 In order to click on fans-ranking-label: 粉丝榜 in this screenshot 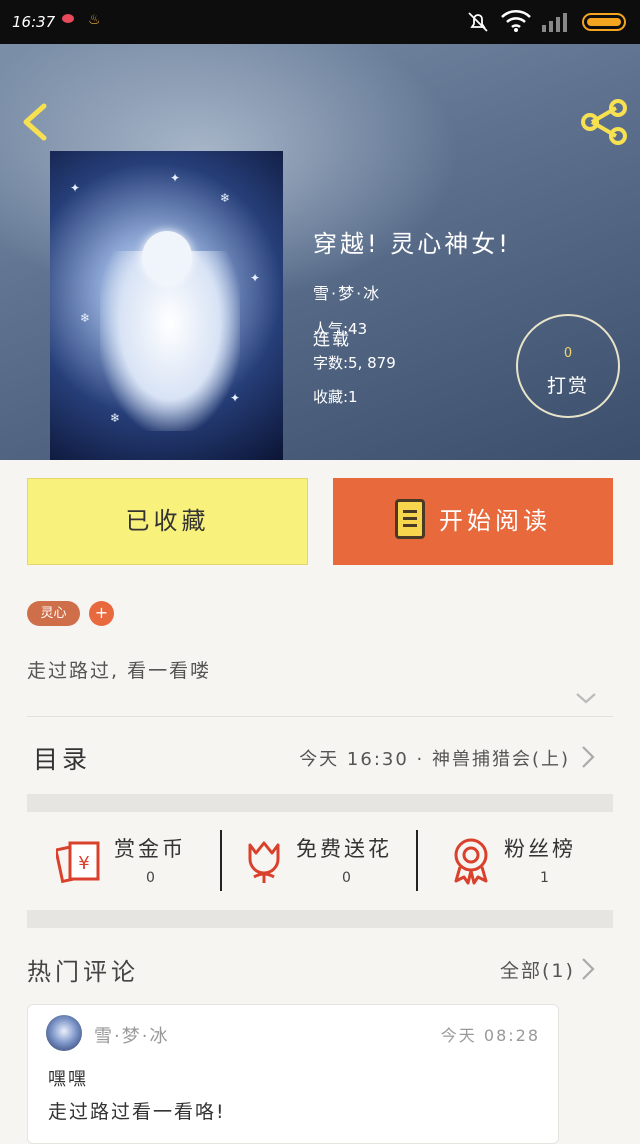, I will do `click(540, 849)`.